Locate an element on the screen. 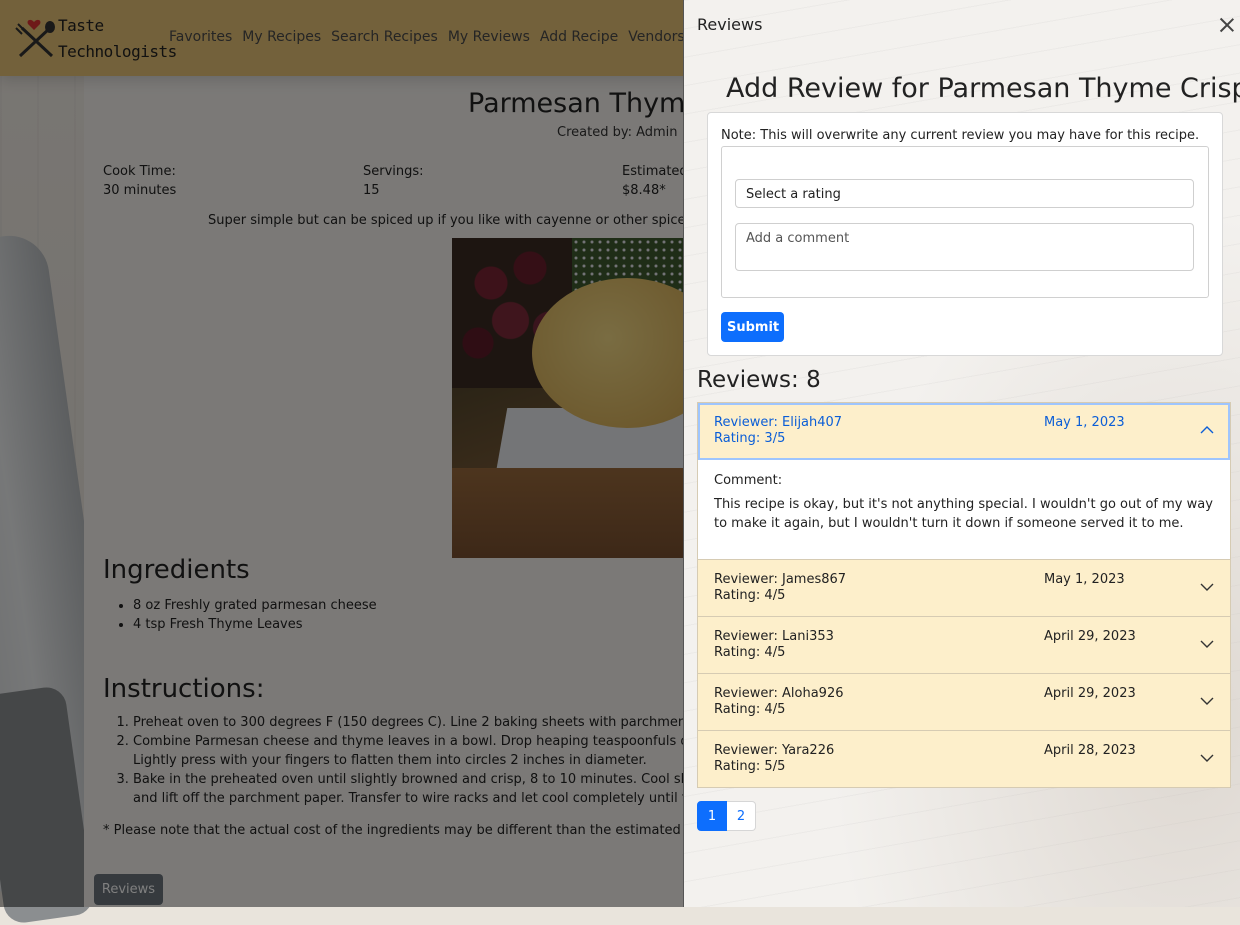 The image size is (1240, 925). submit-button: Submit is located at coordinates (752, 327).